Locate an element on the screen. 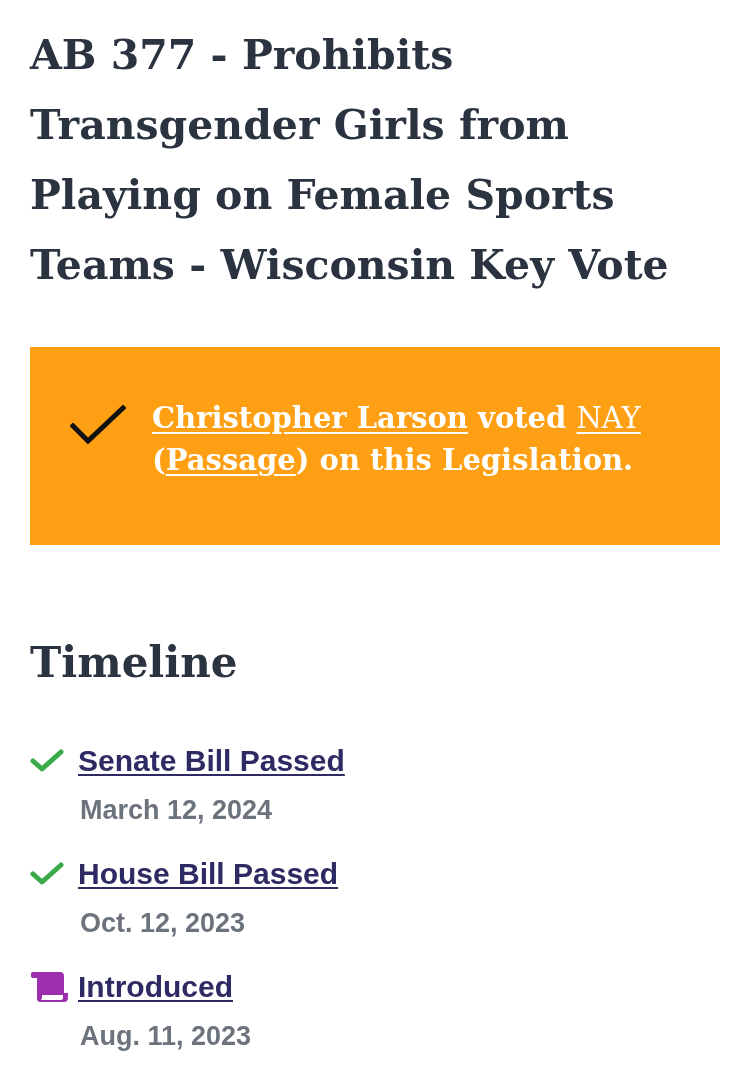 Image resolution: width=750 pixels, height=1086 pixels. scroll-icon is located at coordinates (49, 987).